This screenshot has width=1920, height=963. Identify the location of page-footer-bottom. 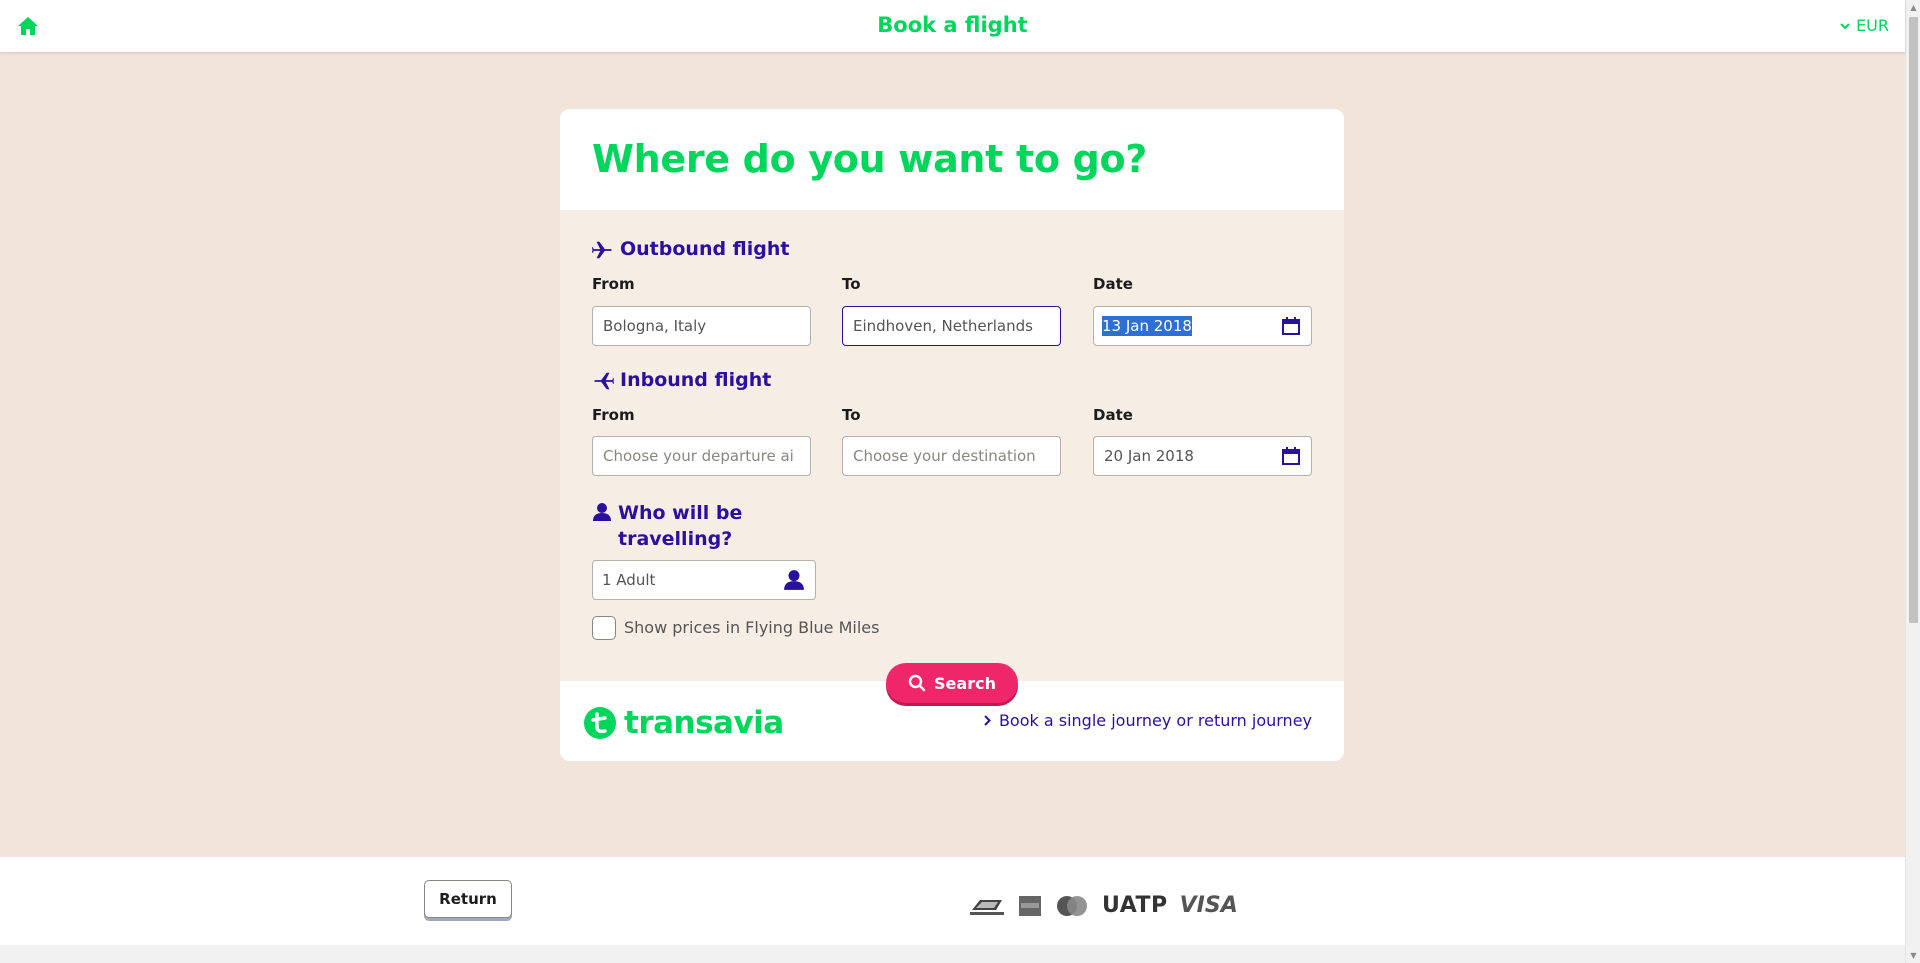
(952, 954).